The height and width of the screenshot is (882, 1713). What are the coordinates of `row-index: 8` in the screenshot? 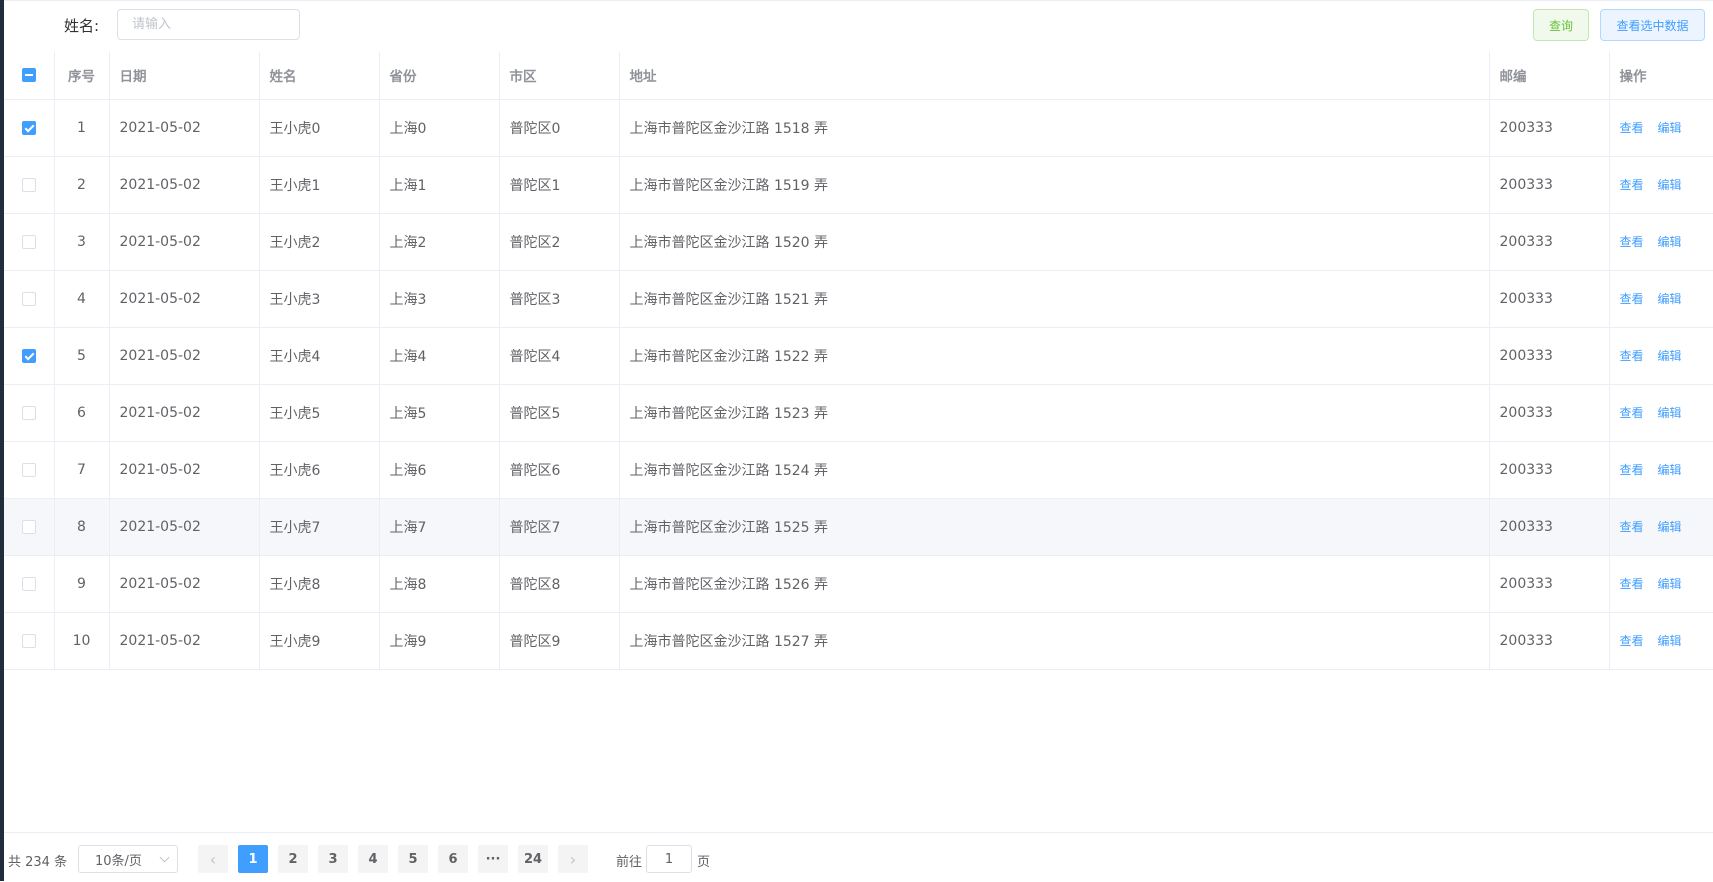 It's located at (82, 527).